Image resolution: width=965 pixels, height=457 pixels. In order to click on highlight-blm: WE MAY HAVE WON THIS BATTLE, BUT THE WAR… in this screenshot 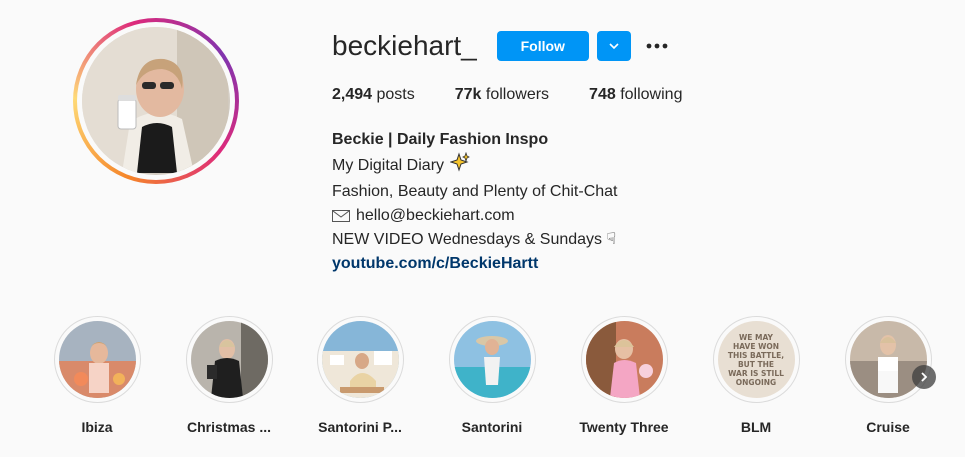, I will do `click(756, 375)`.